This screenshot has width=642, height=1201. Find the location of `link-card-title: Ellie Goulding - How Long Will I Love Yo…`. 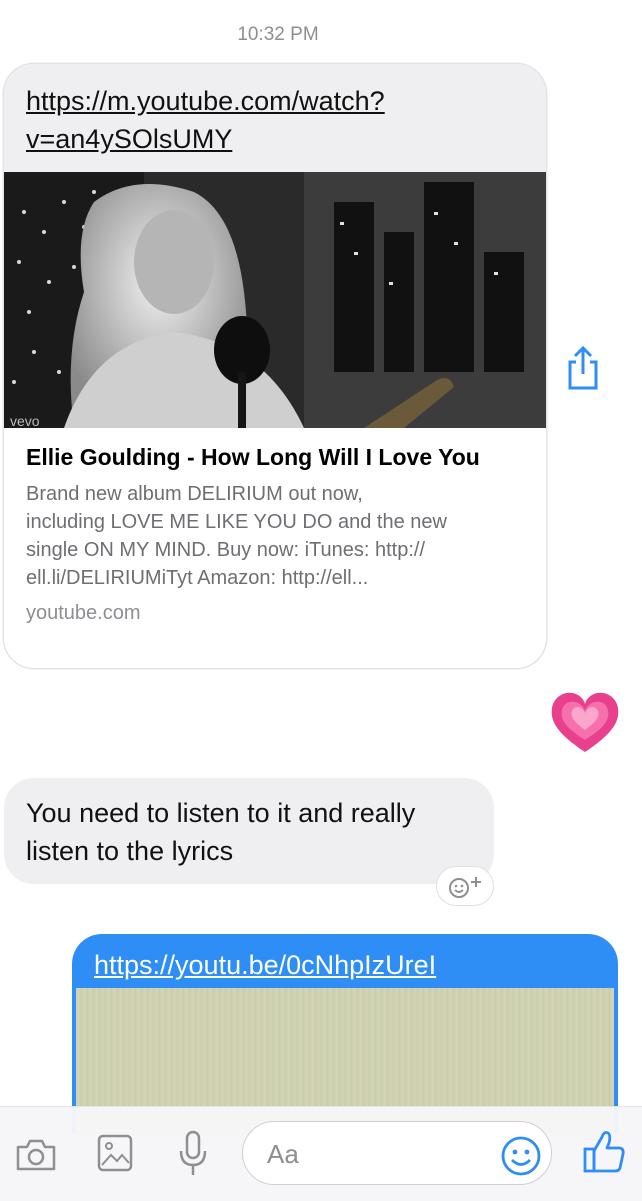

link-card-title: Ellie Goulding - How Long Will I Love Yo… is located at coordinates (253, 457).